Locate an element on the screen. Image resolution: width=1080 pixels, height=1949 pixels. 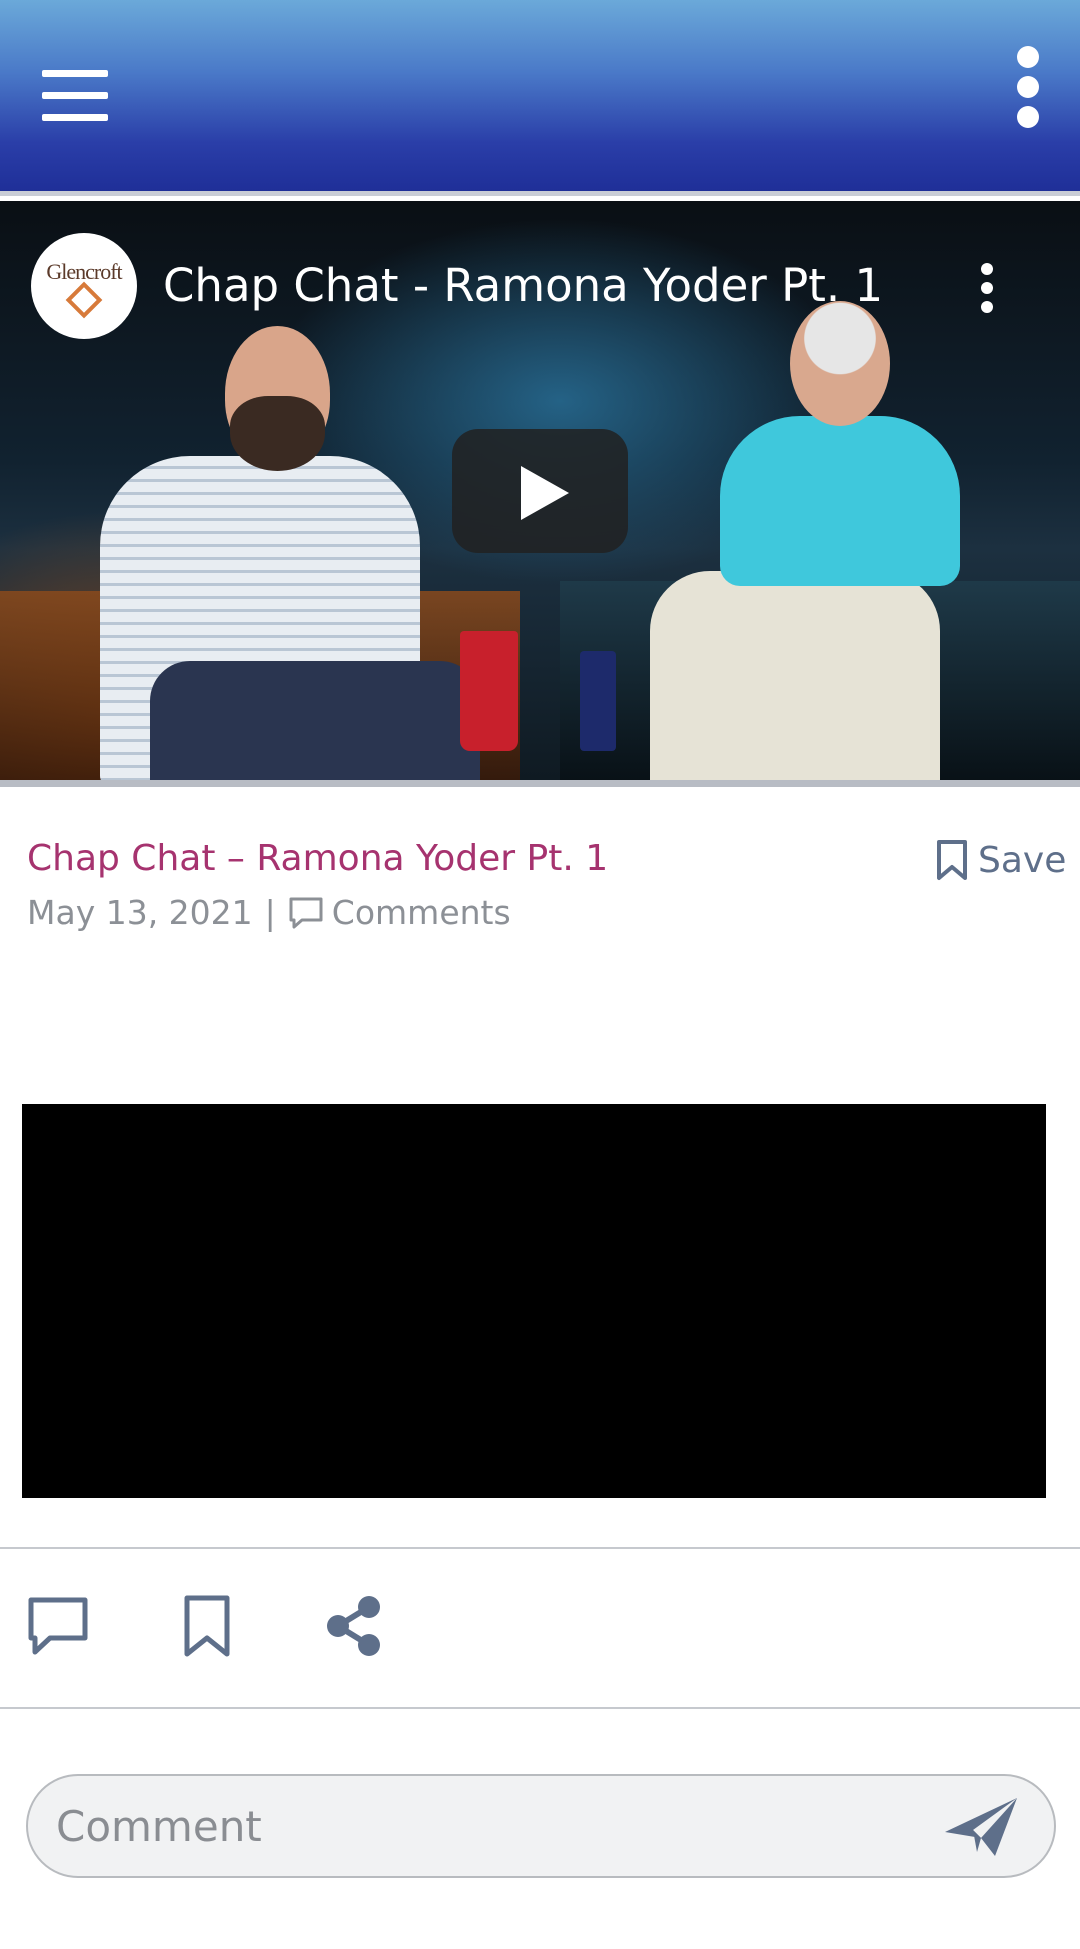
post-title: Chap Chat – Ramona Yoder Pt. 1 is located at coordinates (317, 858).